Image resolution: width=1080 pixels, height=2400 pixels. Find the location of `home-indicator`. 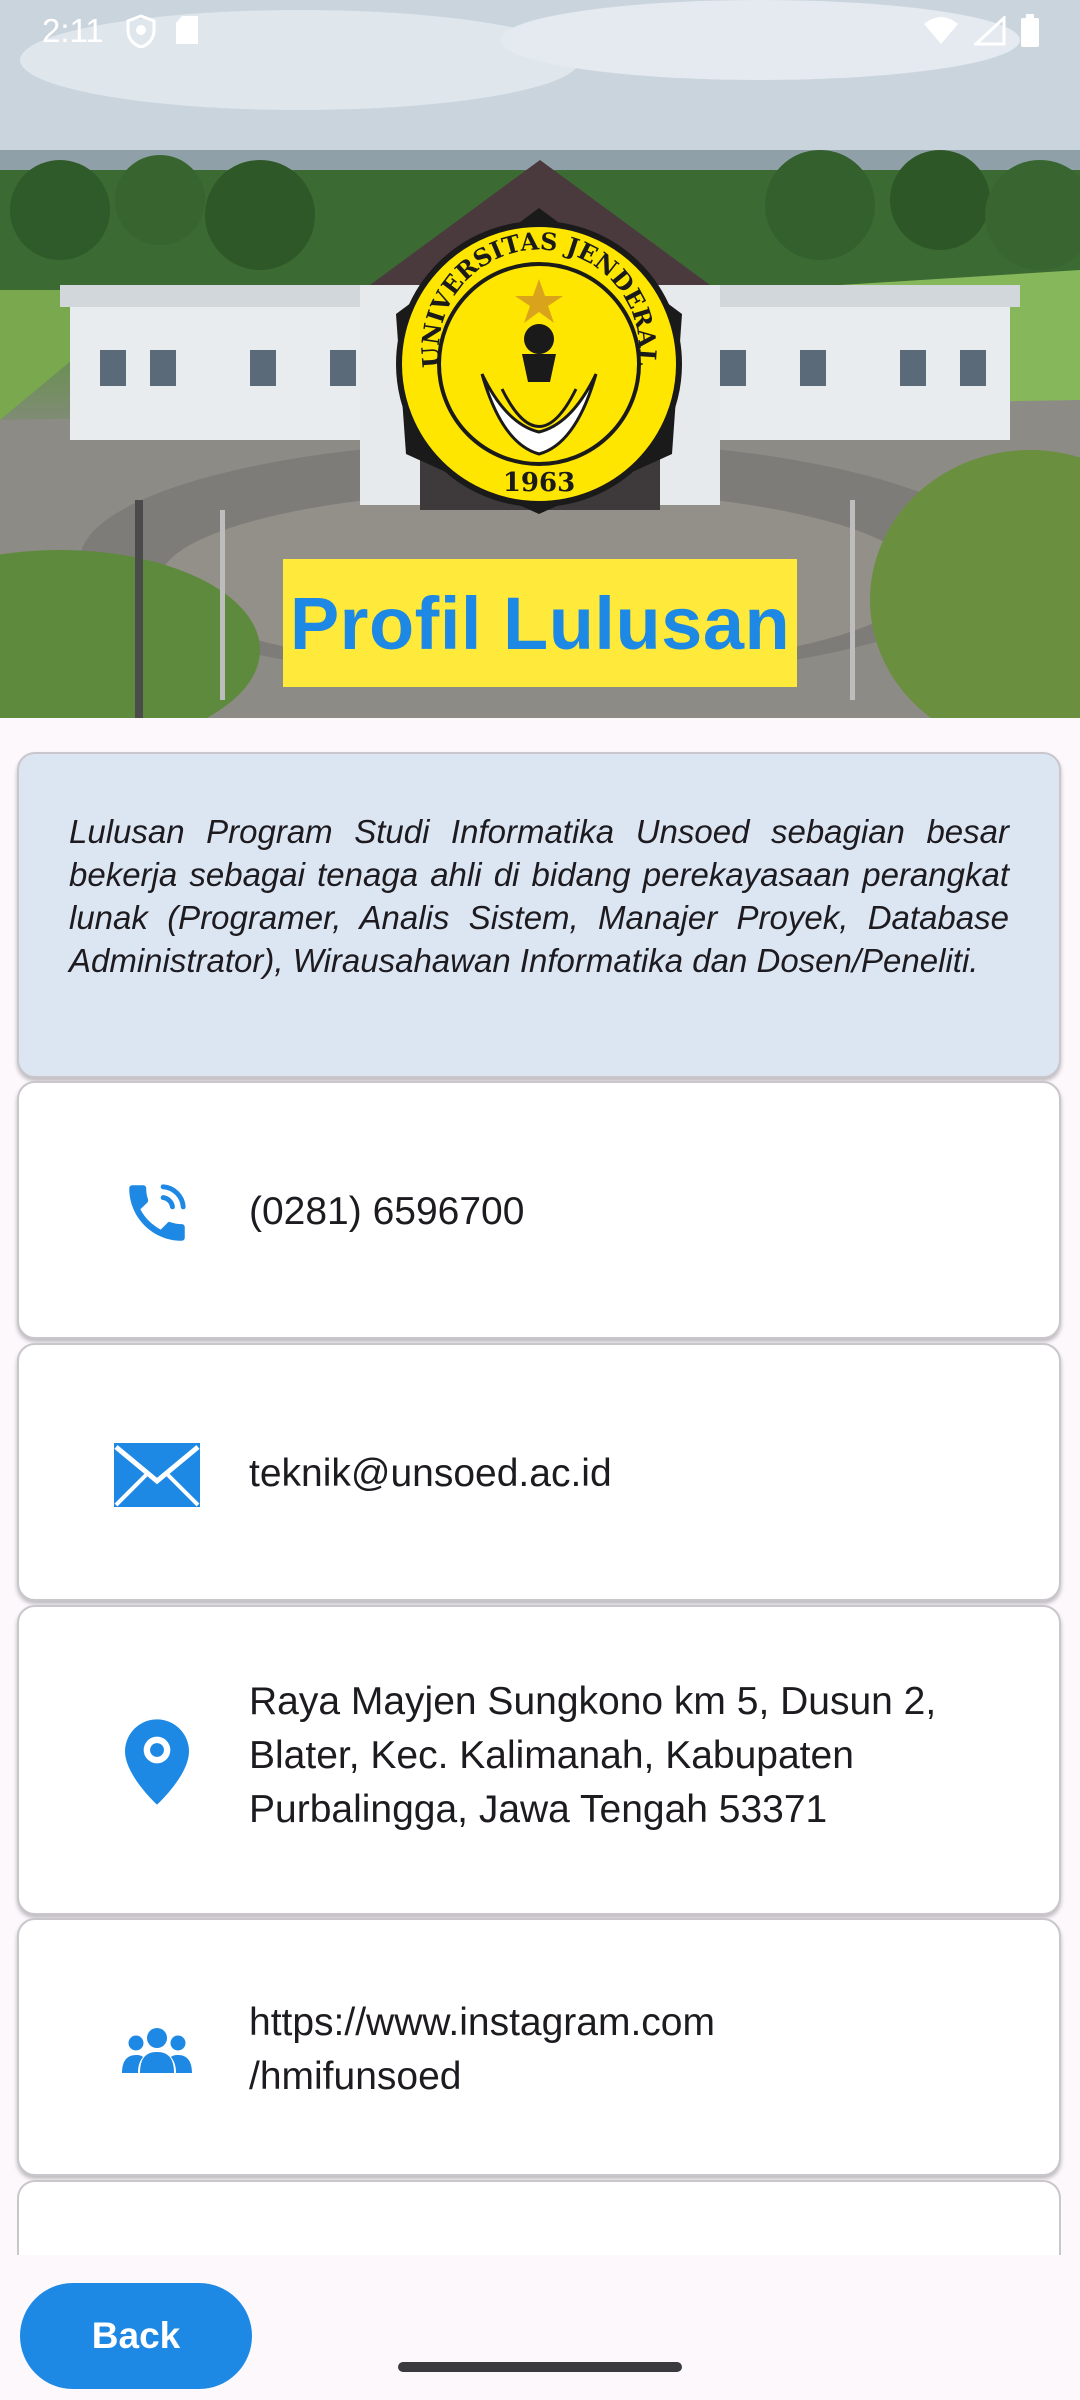

home-indicator is located at coordinates (540, 2367).